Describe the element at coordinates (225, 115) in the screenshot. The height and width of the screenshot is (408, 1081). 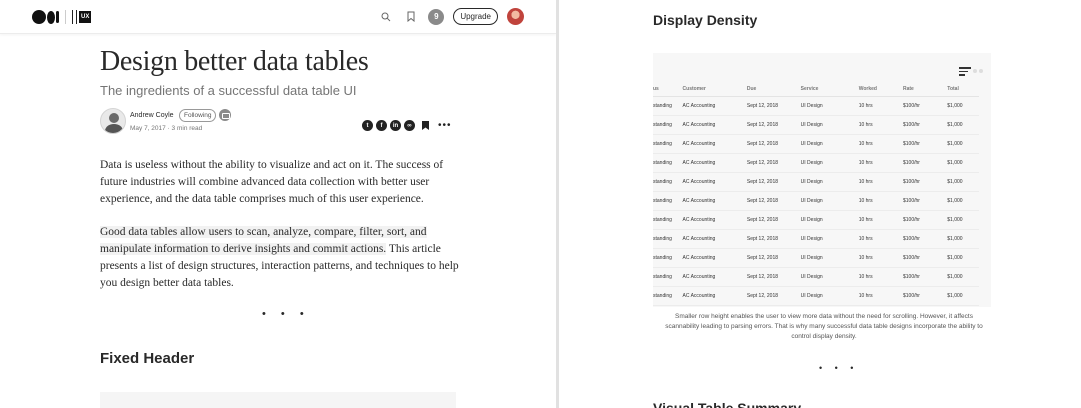
I see `subscribe-mail-icon` at that location.